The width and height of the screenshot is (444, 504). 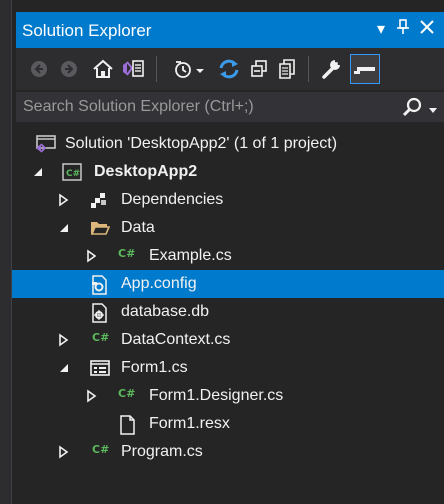 I want to click on home-button, so click(x=103, y=69).